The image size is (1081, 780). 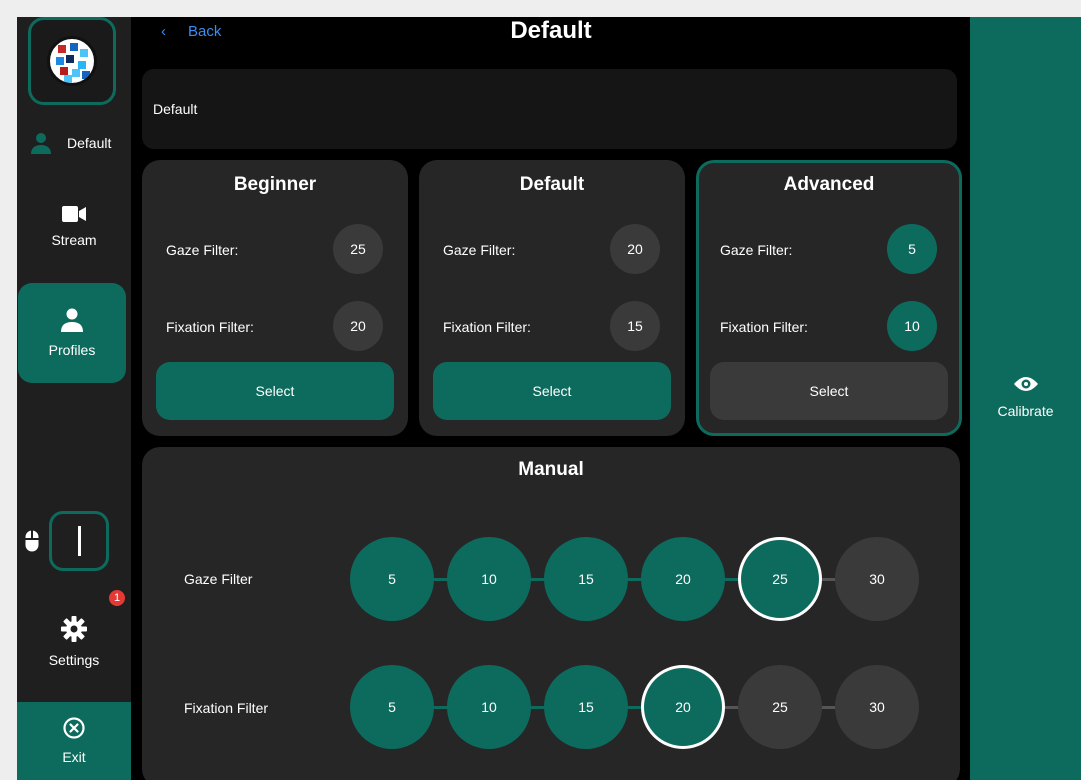 I want to click on sidebar-item-exit: Exit, so click(x=74, y=741).